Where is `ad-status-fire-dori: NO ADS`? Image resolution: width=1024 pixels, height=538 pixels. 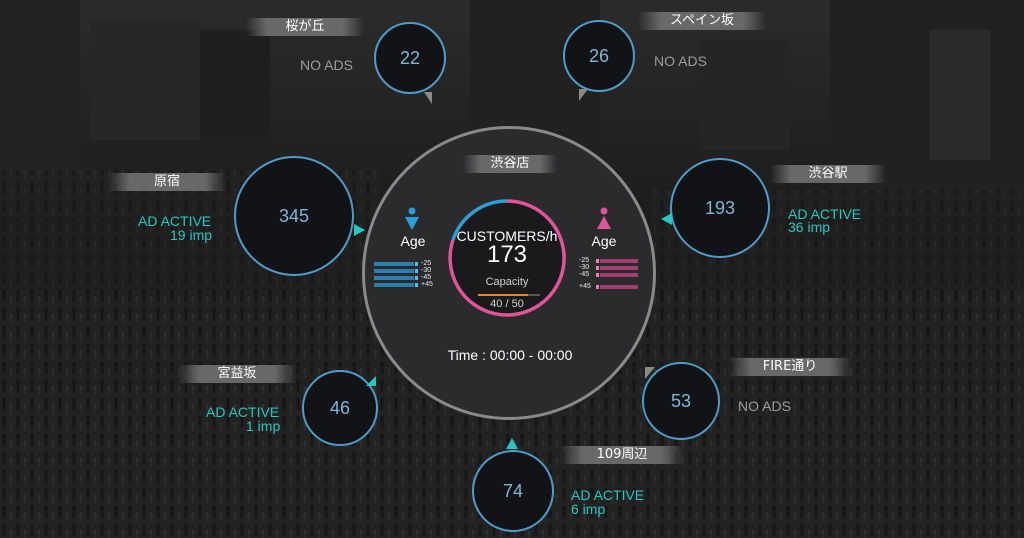 ad-status-fire-dori: NO ADS is located at coordinates (764, 406).